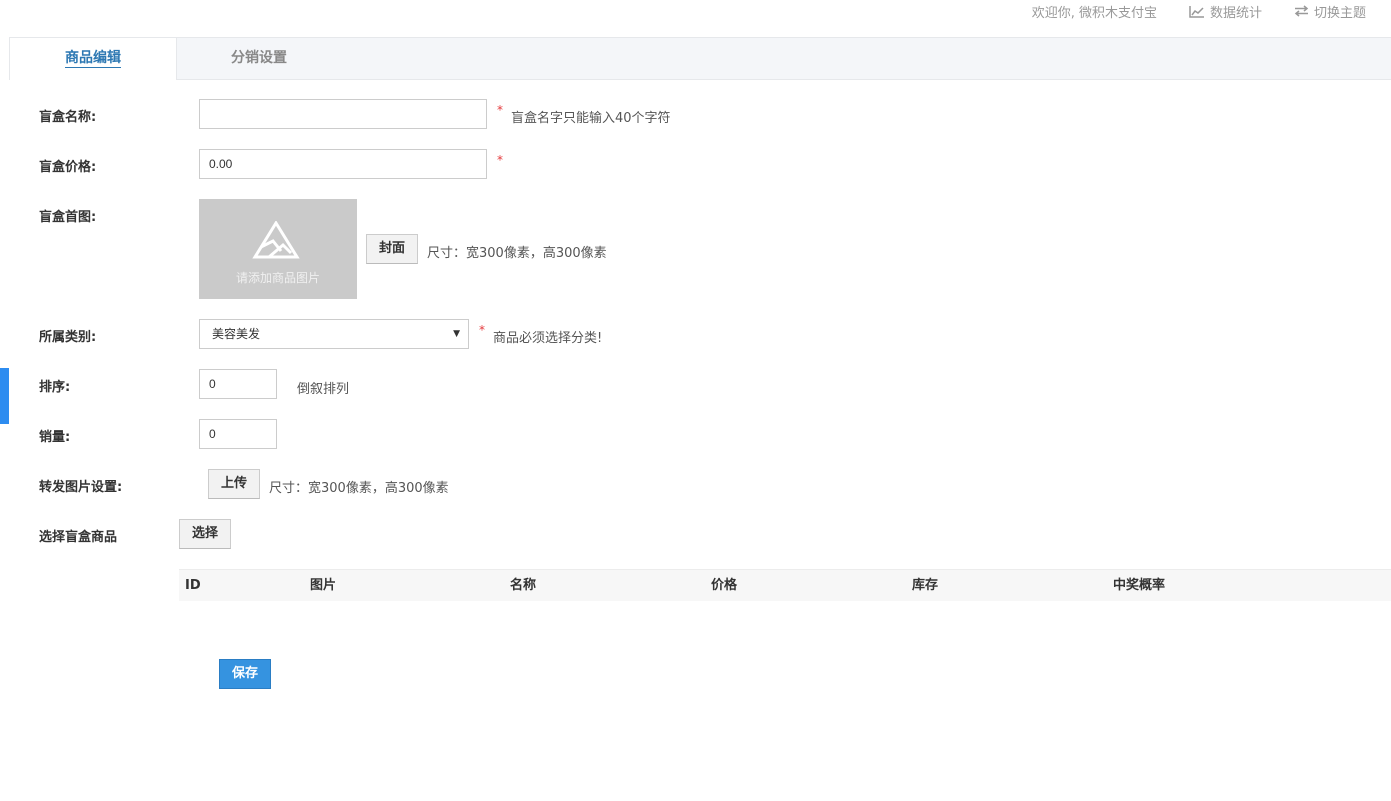  What do you see at coordinates (4, 396) in the screenshot?
I see `side-marker` at bounding box center [4, 396].